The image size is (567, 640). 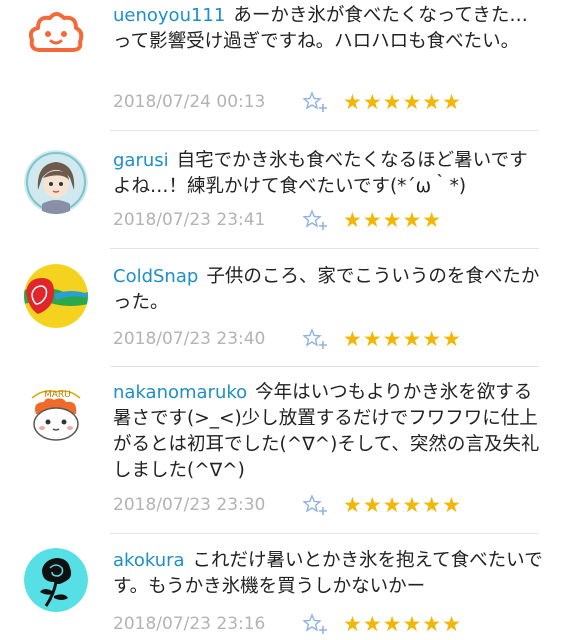 What do you see at coordinates (208, 339) in the screenshot?
I see `comment-date: 2018/07/23 23:40` at bounding box center [208, 339].